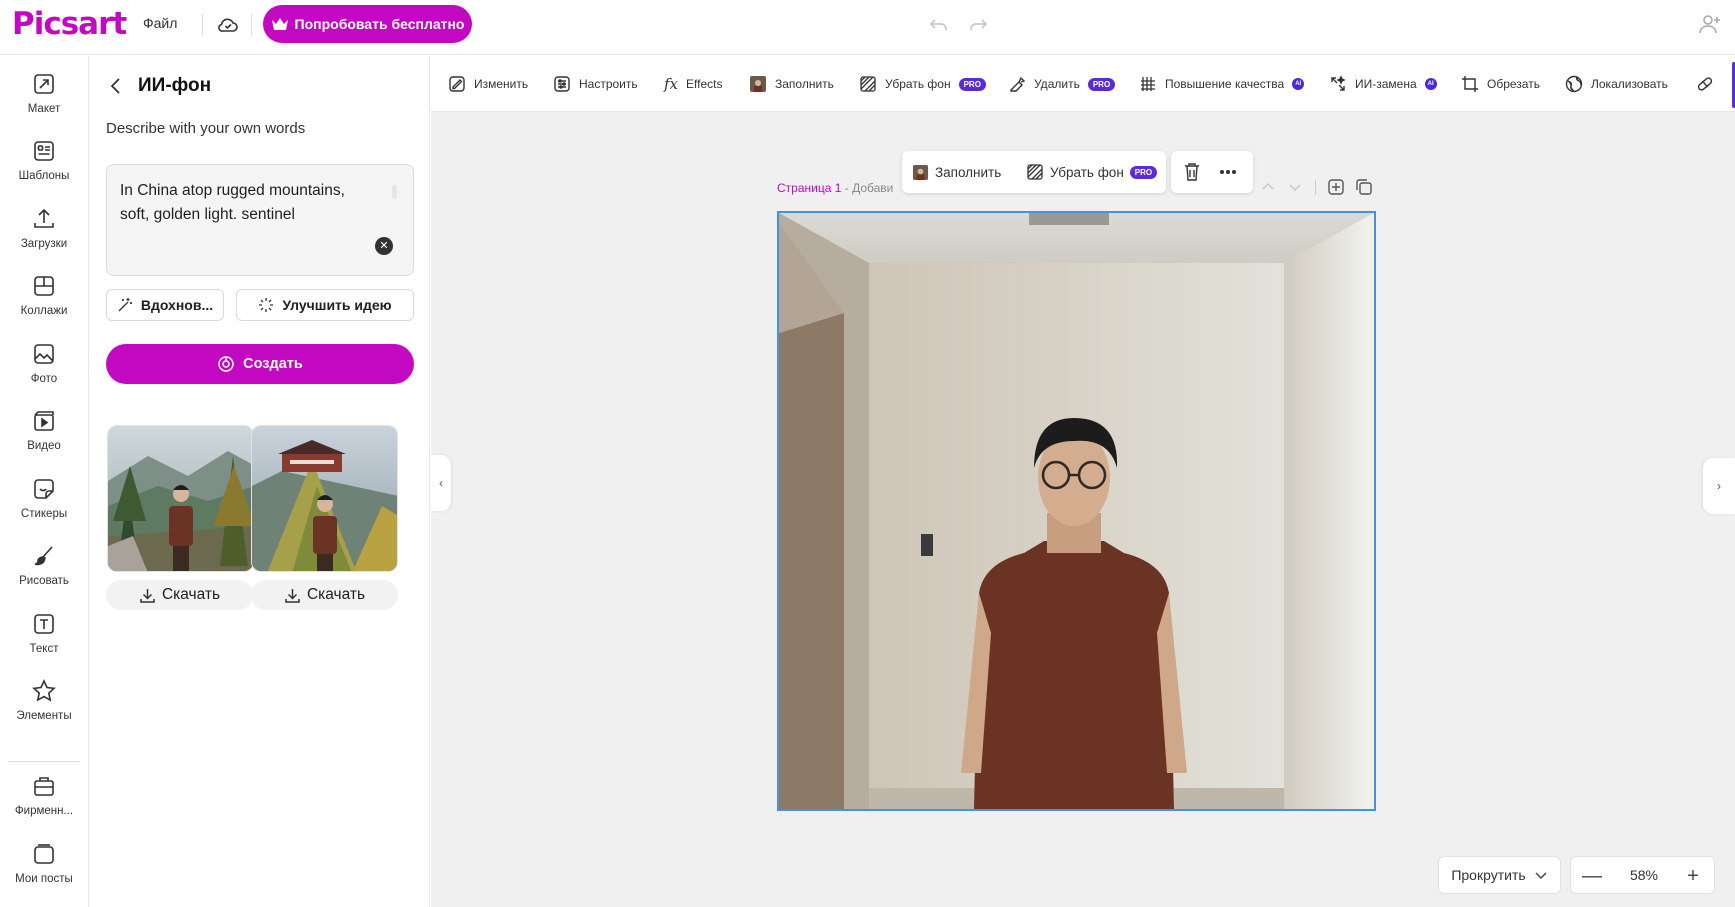 The width and height of the screenshot is (1735, 907). I want to click on text-icon, so click(44, 624).